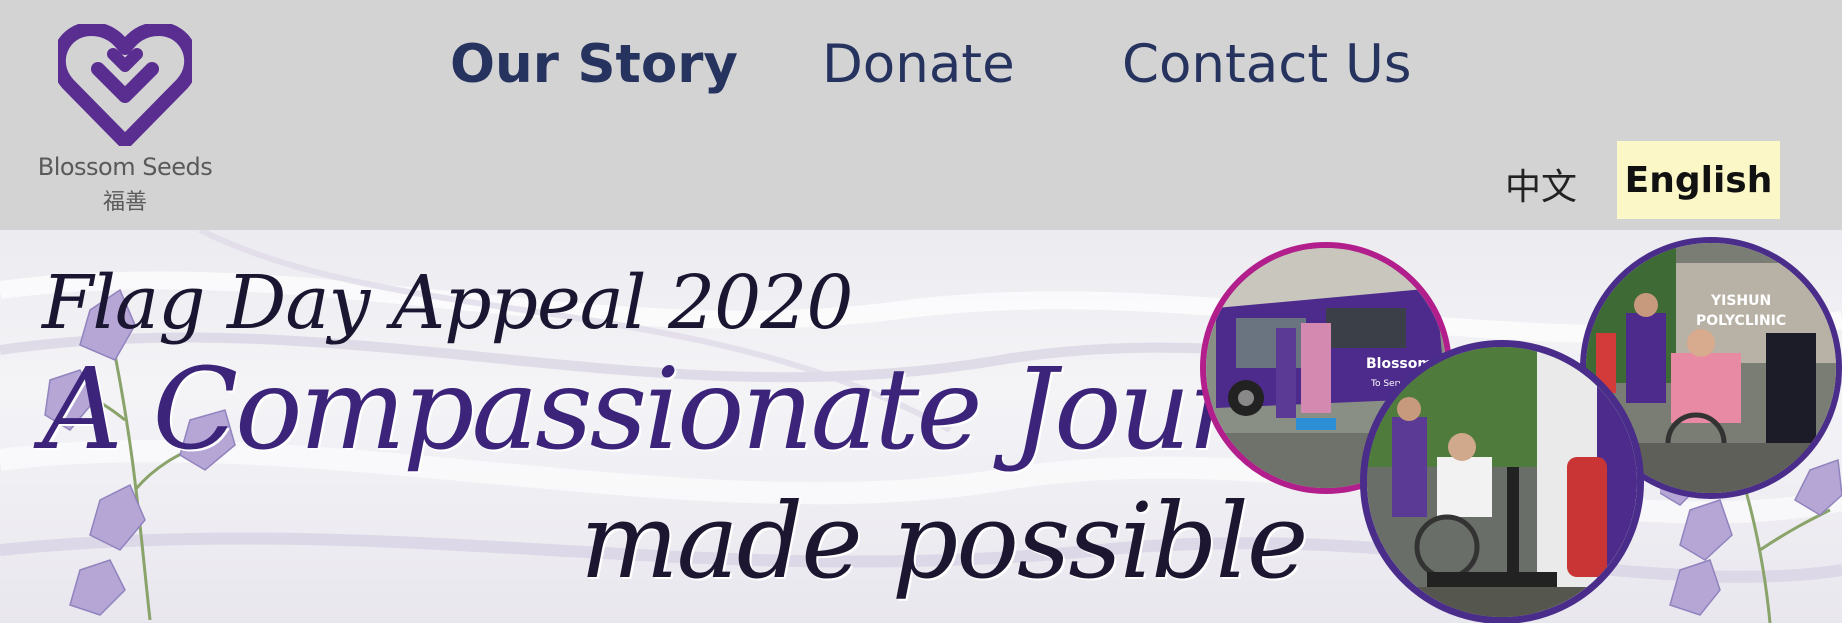 The height and width of the screenshot is (623, 1842). Describe the element at coordinates (944, 541) in the screenshot. I see `campaign-subtitle: made possible` at that location.